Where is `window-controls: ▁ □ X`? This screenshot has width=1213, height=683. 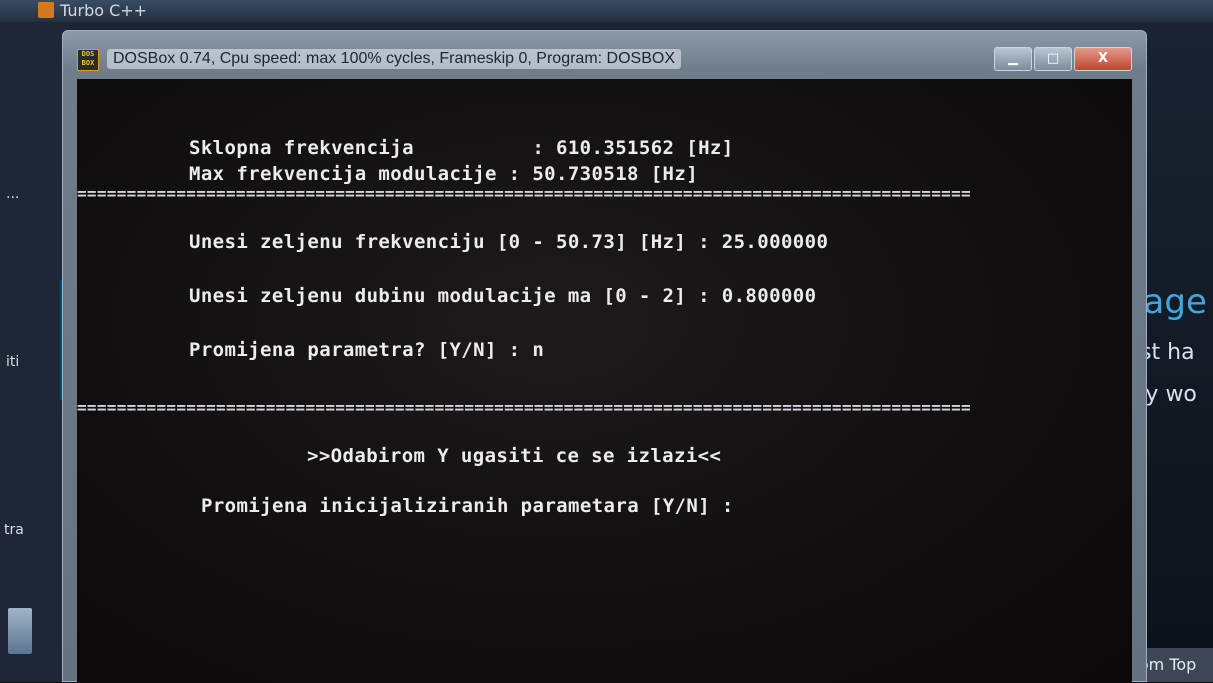 window-controls: ▁ □ X is located at coordinates (1063, 59).